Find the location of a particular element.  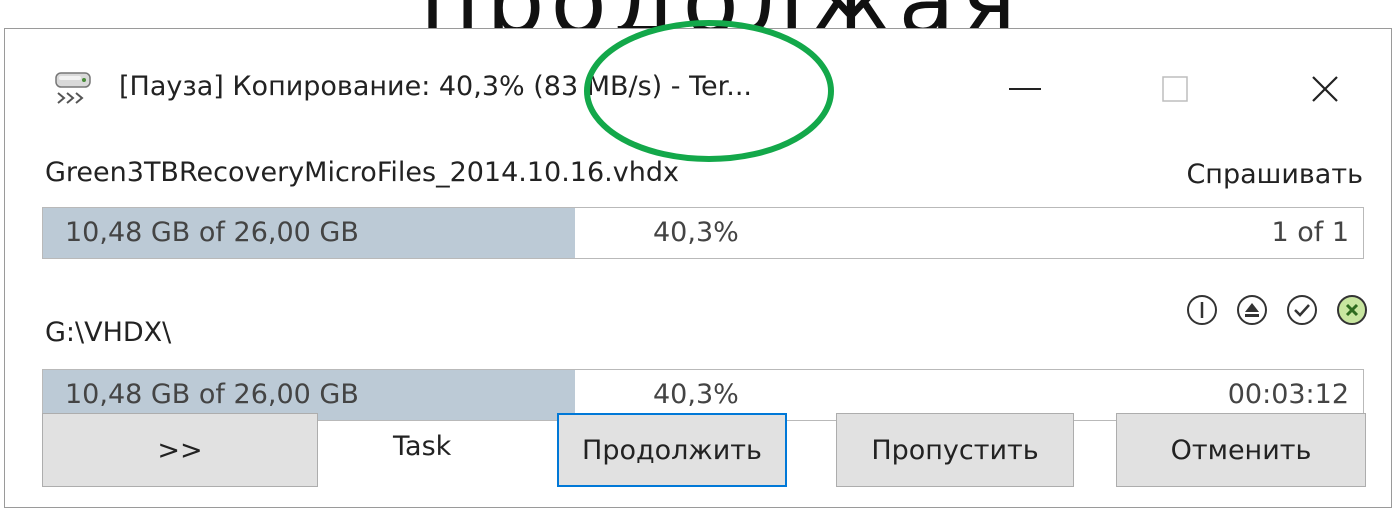

close-icon is located at coordinates (1325, 89).